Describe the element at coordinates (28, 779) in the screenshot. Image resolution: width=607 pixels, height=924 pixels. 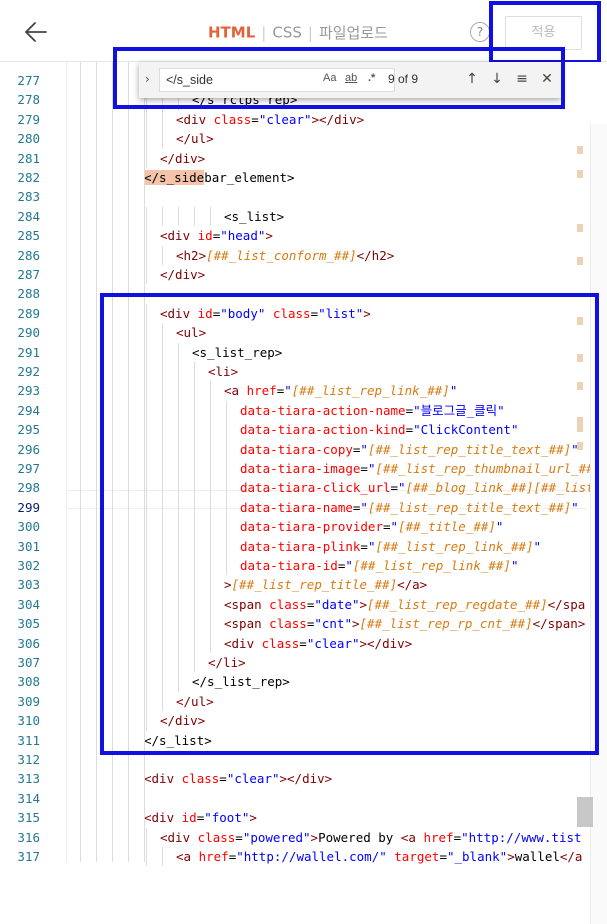
I see `line-number: 313` at that location.